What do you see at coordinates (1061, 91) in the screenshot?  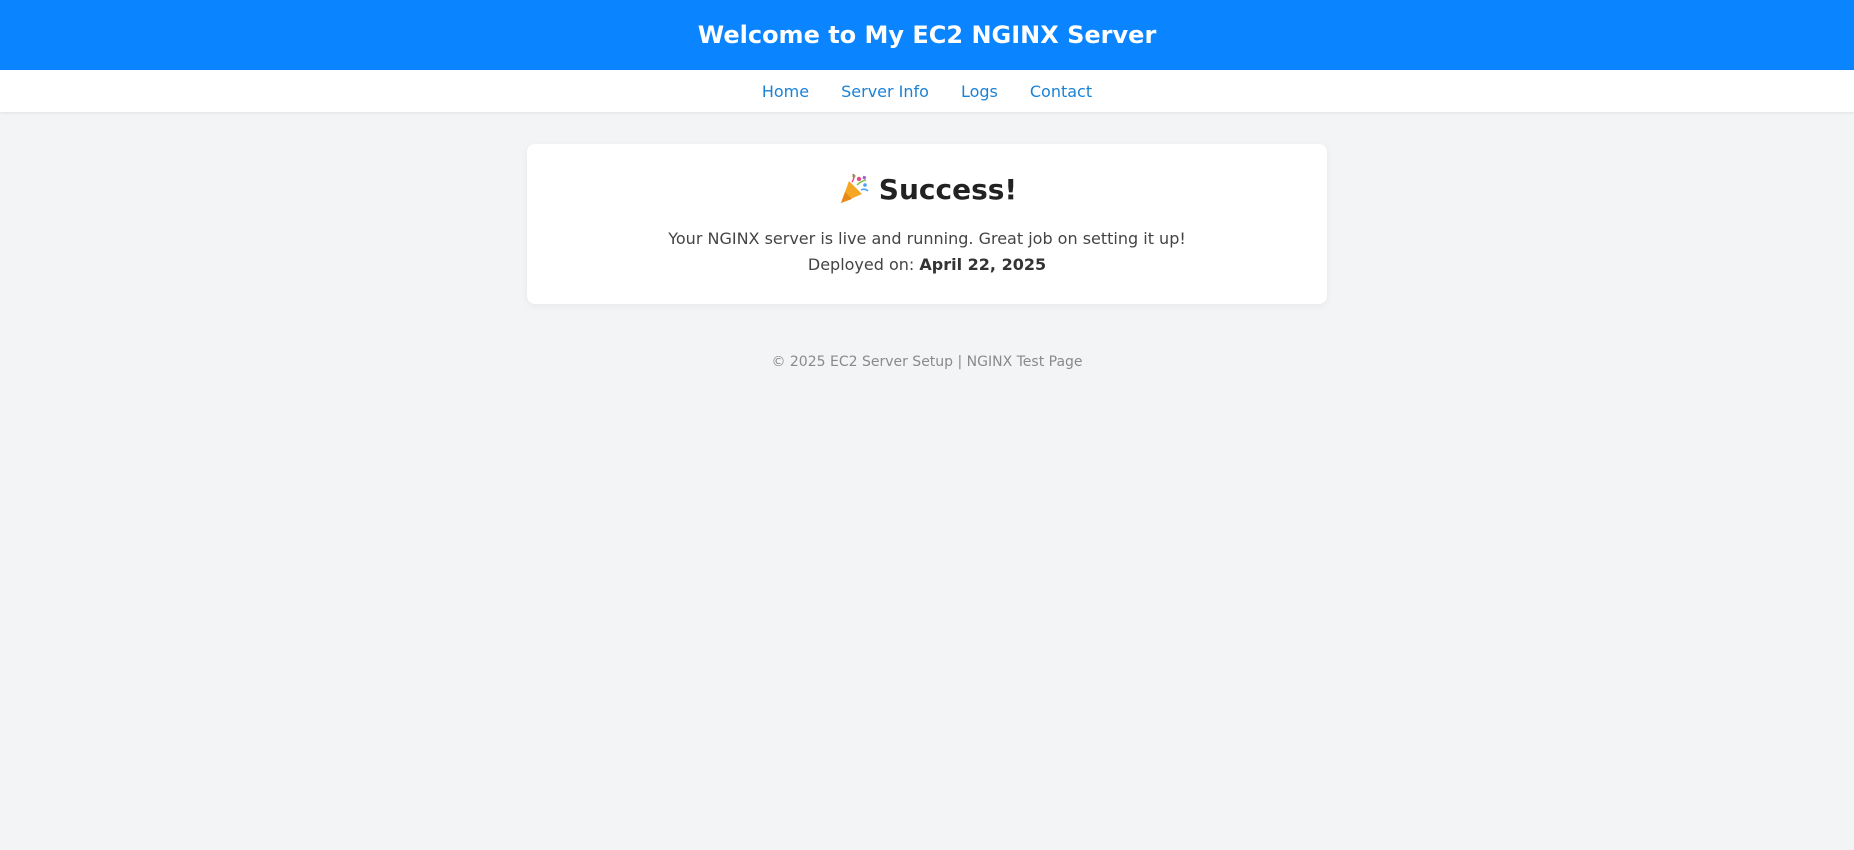 I see `nav-link-contact: Contact` at bounding box center [1061, 91].